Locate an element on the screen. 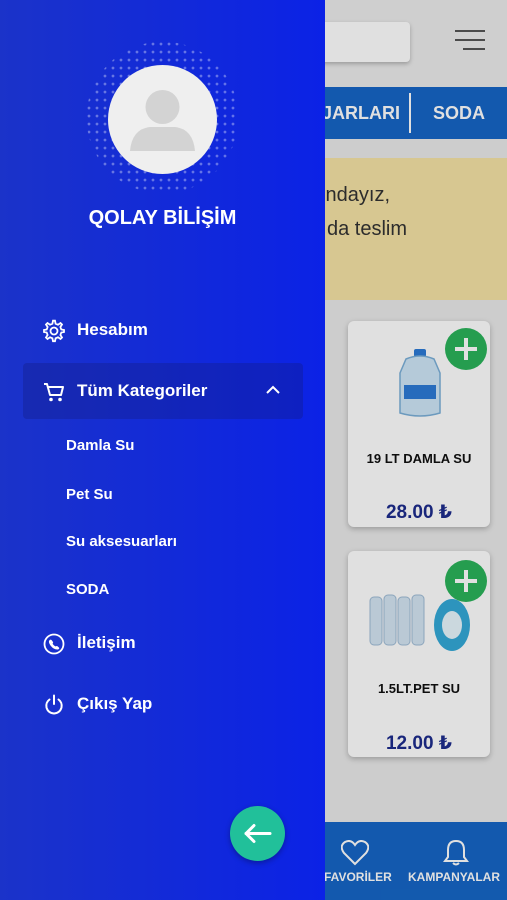 This screenshot has height=900, width=507. avatar-decoration is located at coordinates (162, 117).